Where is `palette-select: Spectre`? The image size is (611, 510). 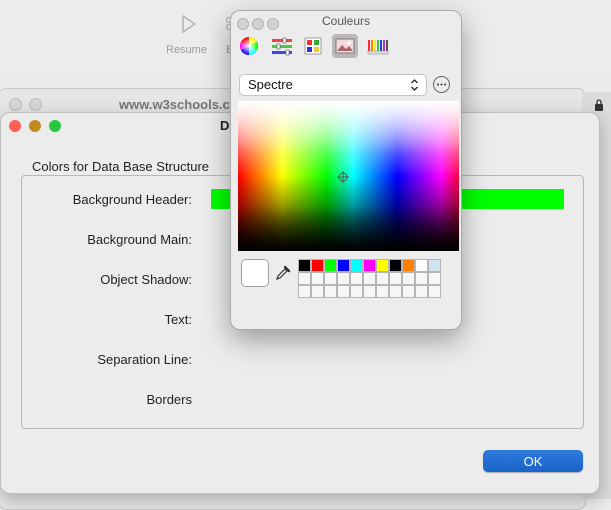 palette-select: Spectre is located at coordinates (333, 85).